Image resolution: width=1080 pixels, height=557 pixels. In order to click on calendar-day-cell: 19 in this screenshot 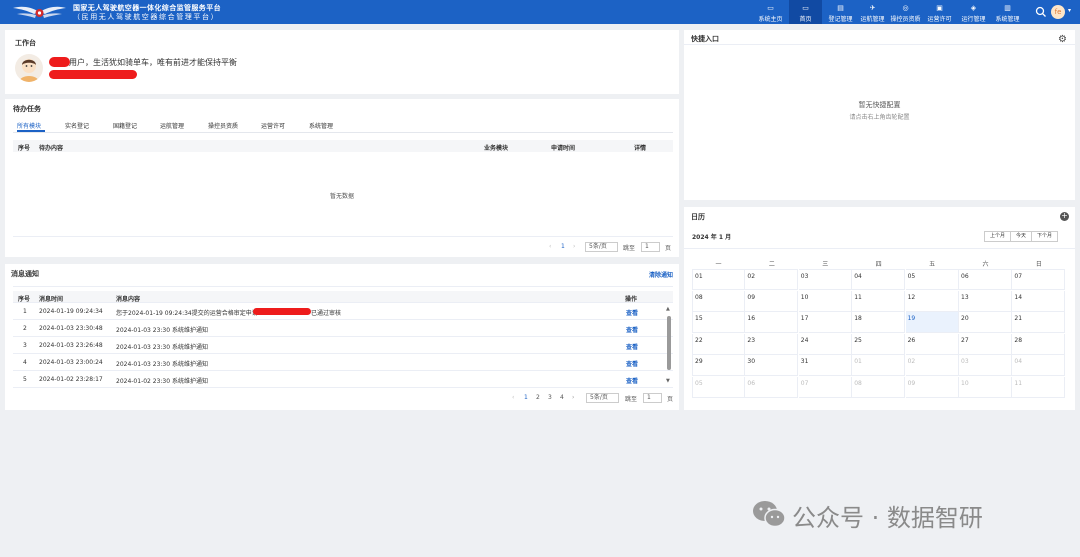, I will do `click(932, 322)`.